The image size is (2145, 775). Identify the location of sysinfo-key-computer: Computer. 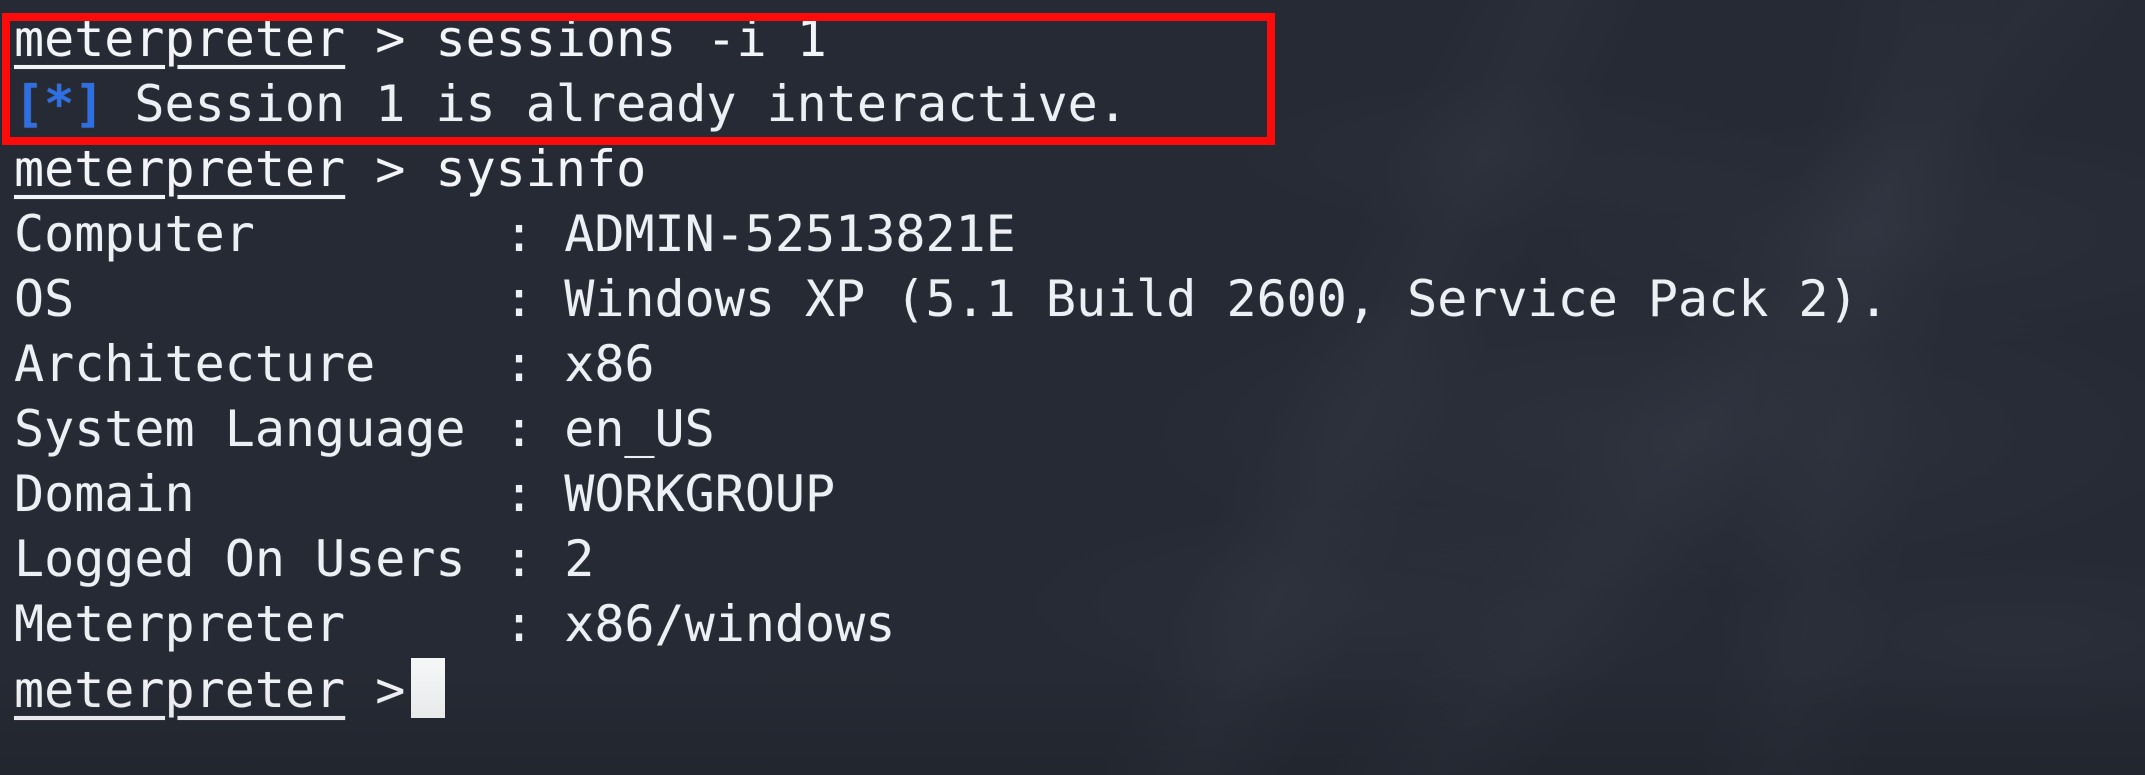
(134, 234).